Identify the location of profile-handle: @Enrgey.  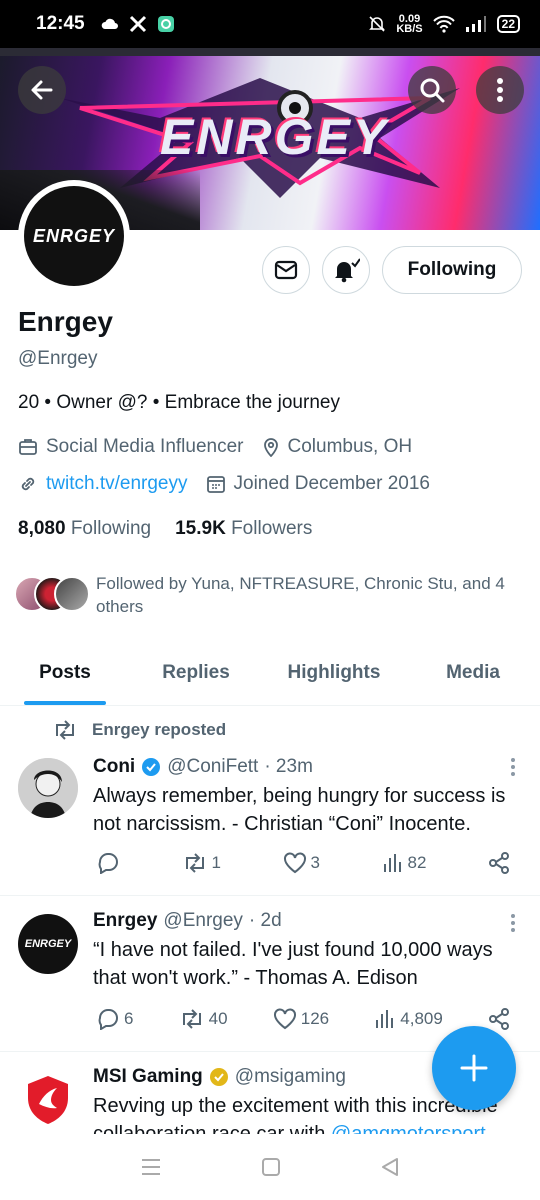
(58, 358).